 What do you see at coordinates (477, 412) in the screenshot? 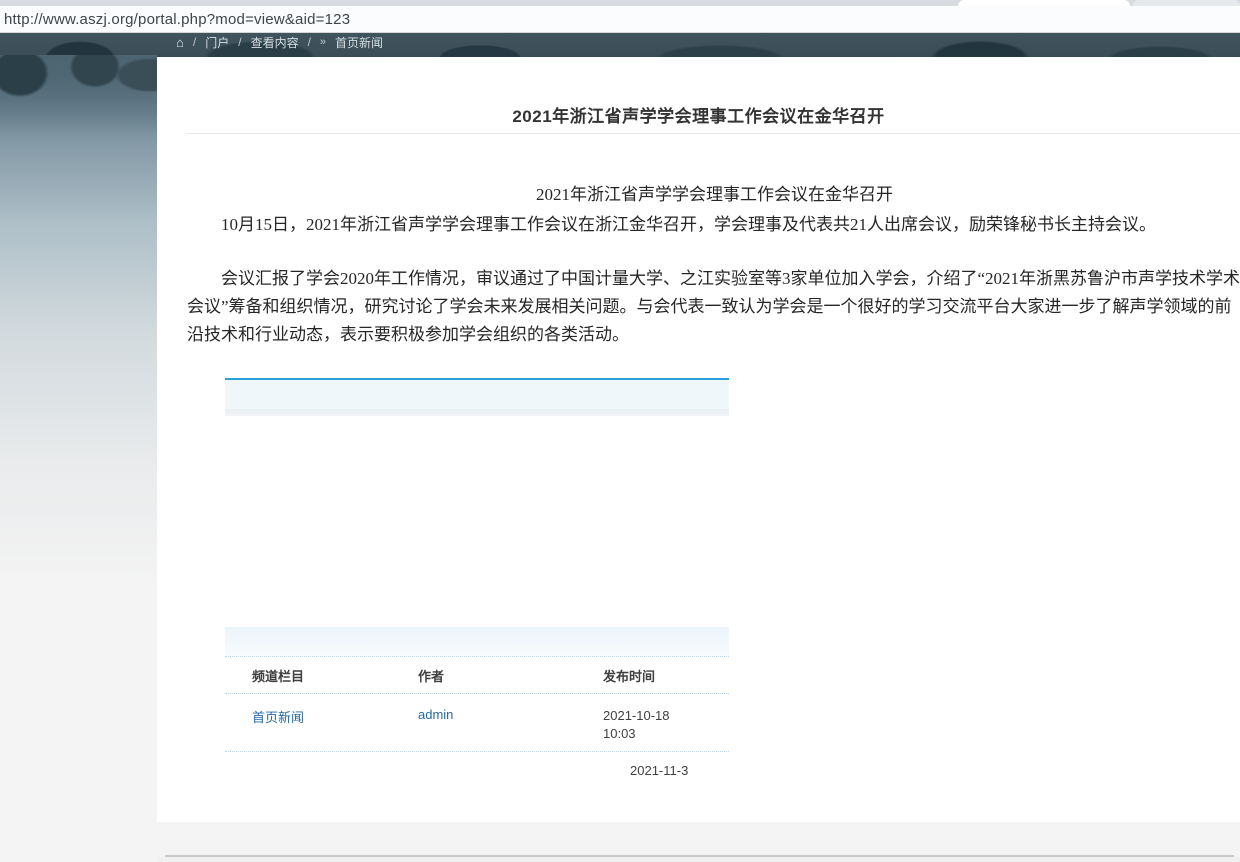
I see `rating-box-footer-strip` at bounding box center [477, 412].